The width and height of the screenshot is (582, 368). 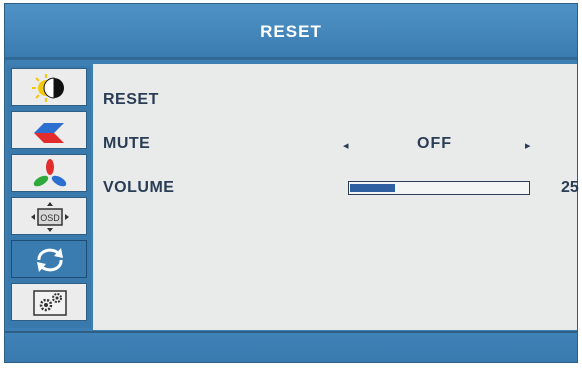 What do you see at coordinates (439, 188) in the screenshot?
I see `volume-slider` at bounding box center [439, 188].